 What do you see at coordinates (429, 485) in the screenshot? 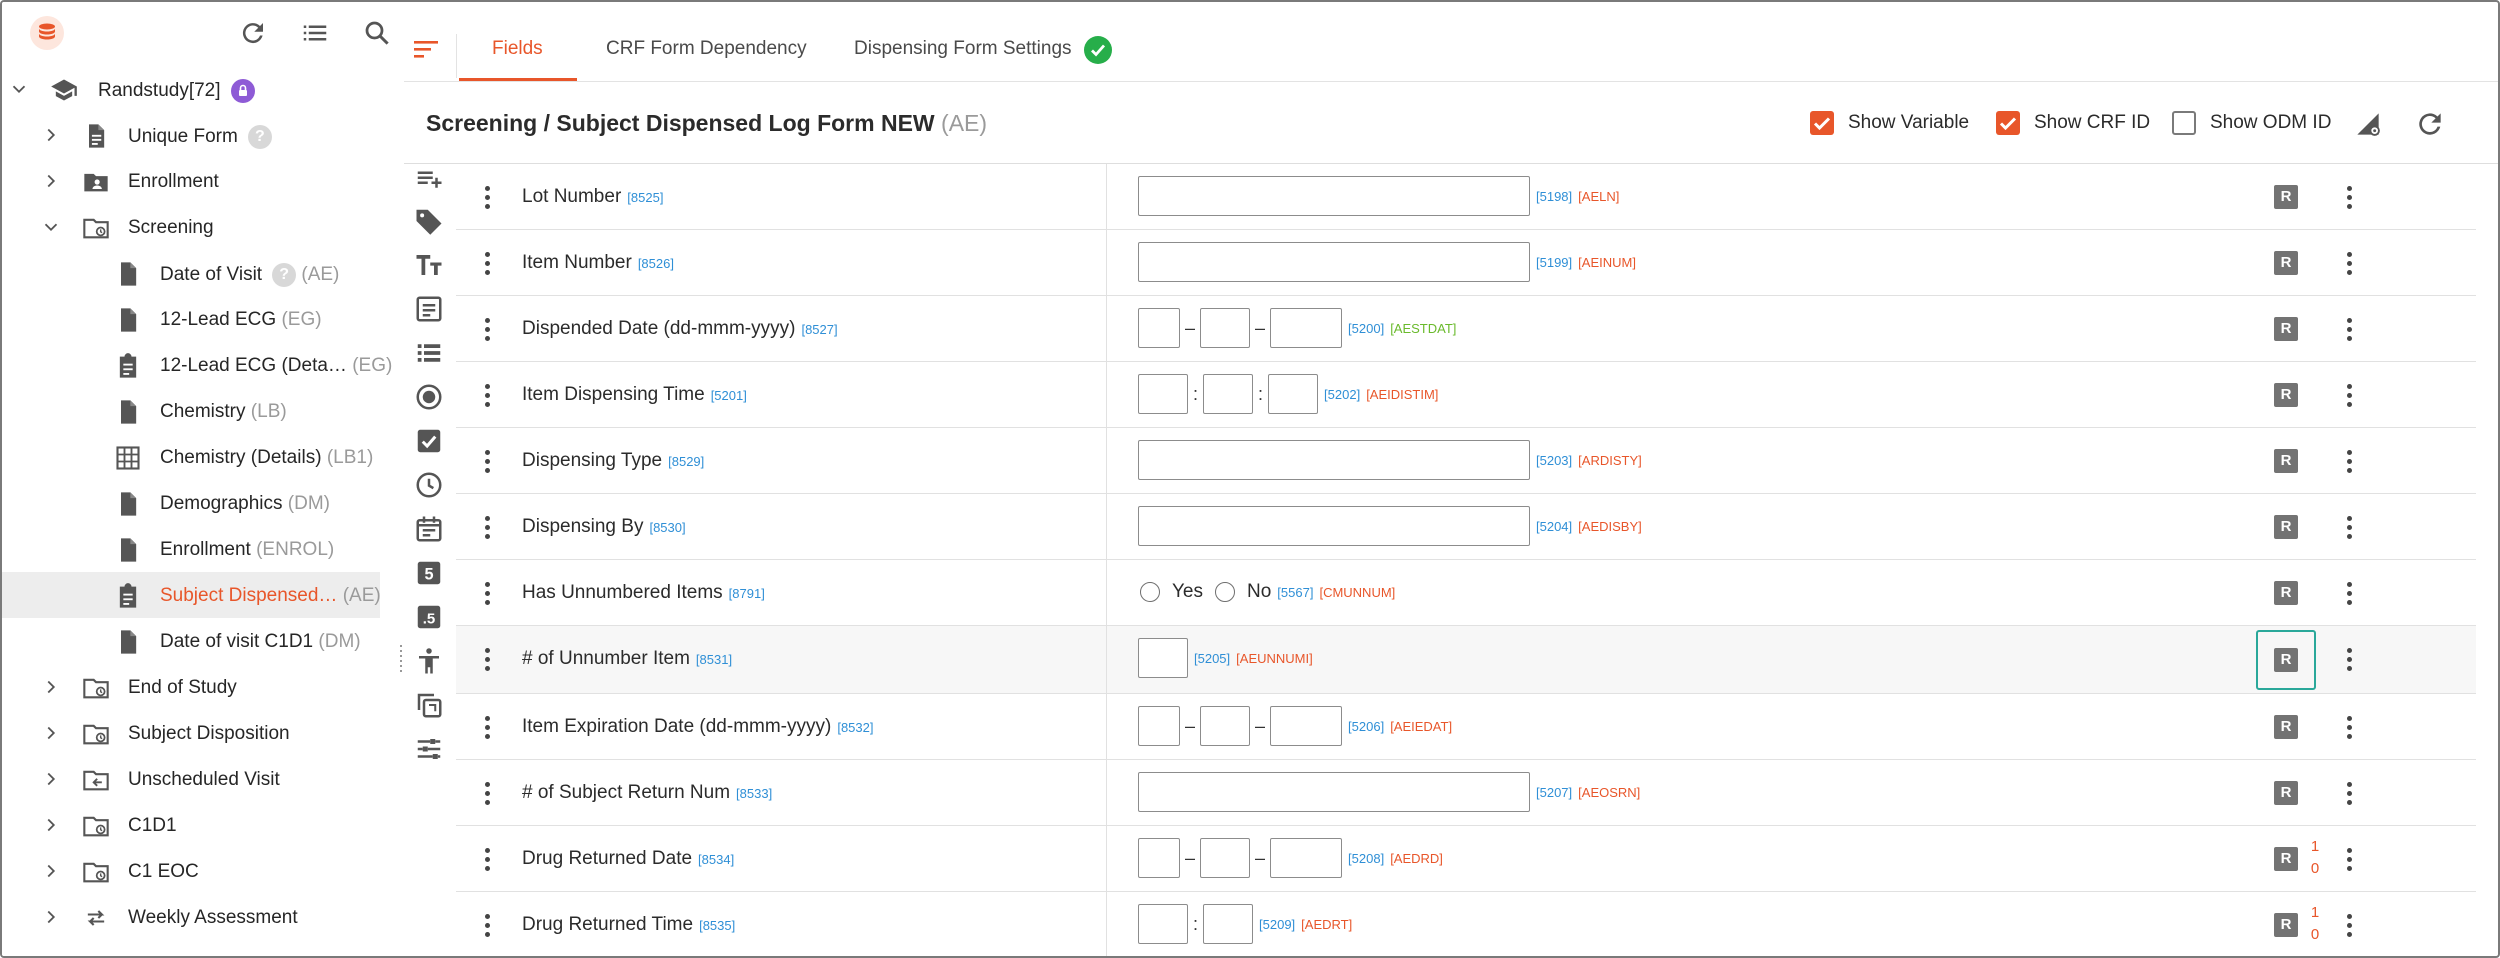
I see `clock-icon` at bounding box center [429, 485].